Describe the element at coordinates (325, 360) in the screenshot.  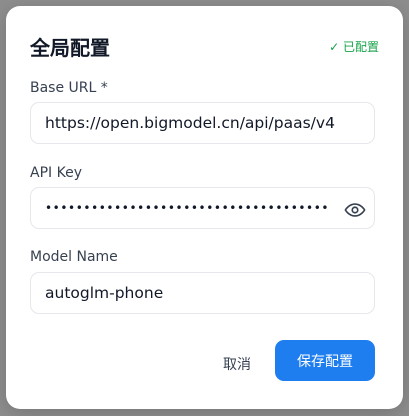
I see `save-config-button: 保存配置` at that location.